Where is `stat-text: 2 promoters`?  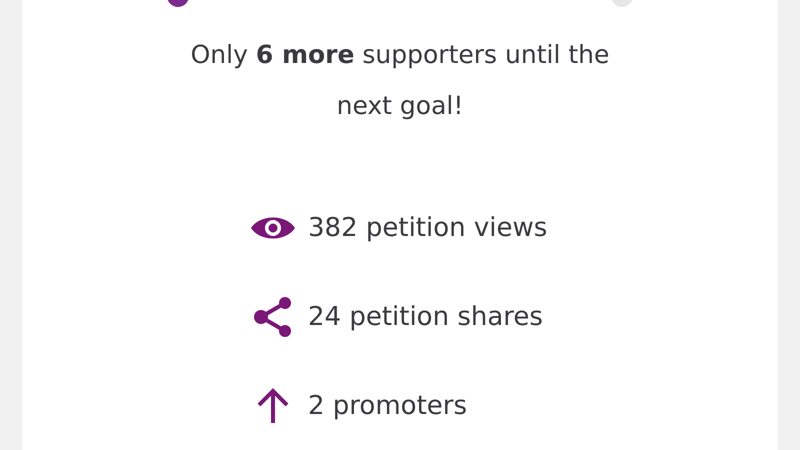 stat-text: 2 promoters is located at coordinates (387, 405).